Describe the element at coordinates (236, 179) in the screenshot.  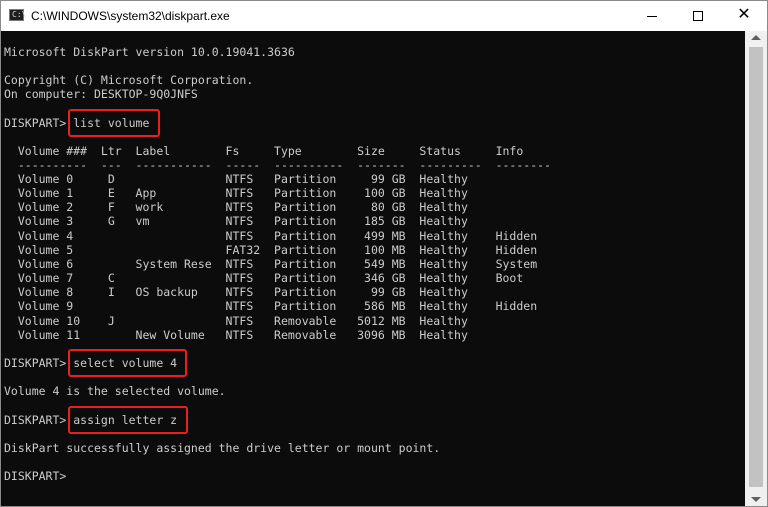
I see `volume-row: Volume 0 D NTFS Partition 99 GB Healthy` at that location.